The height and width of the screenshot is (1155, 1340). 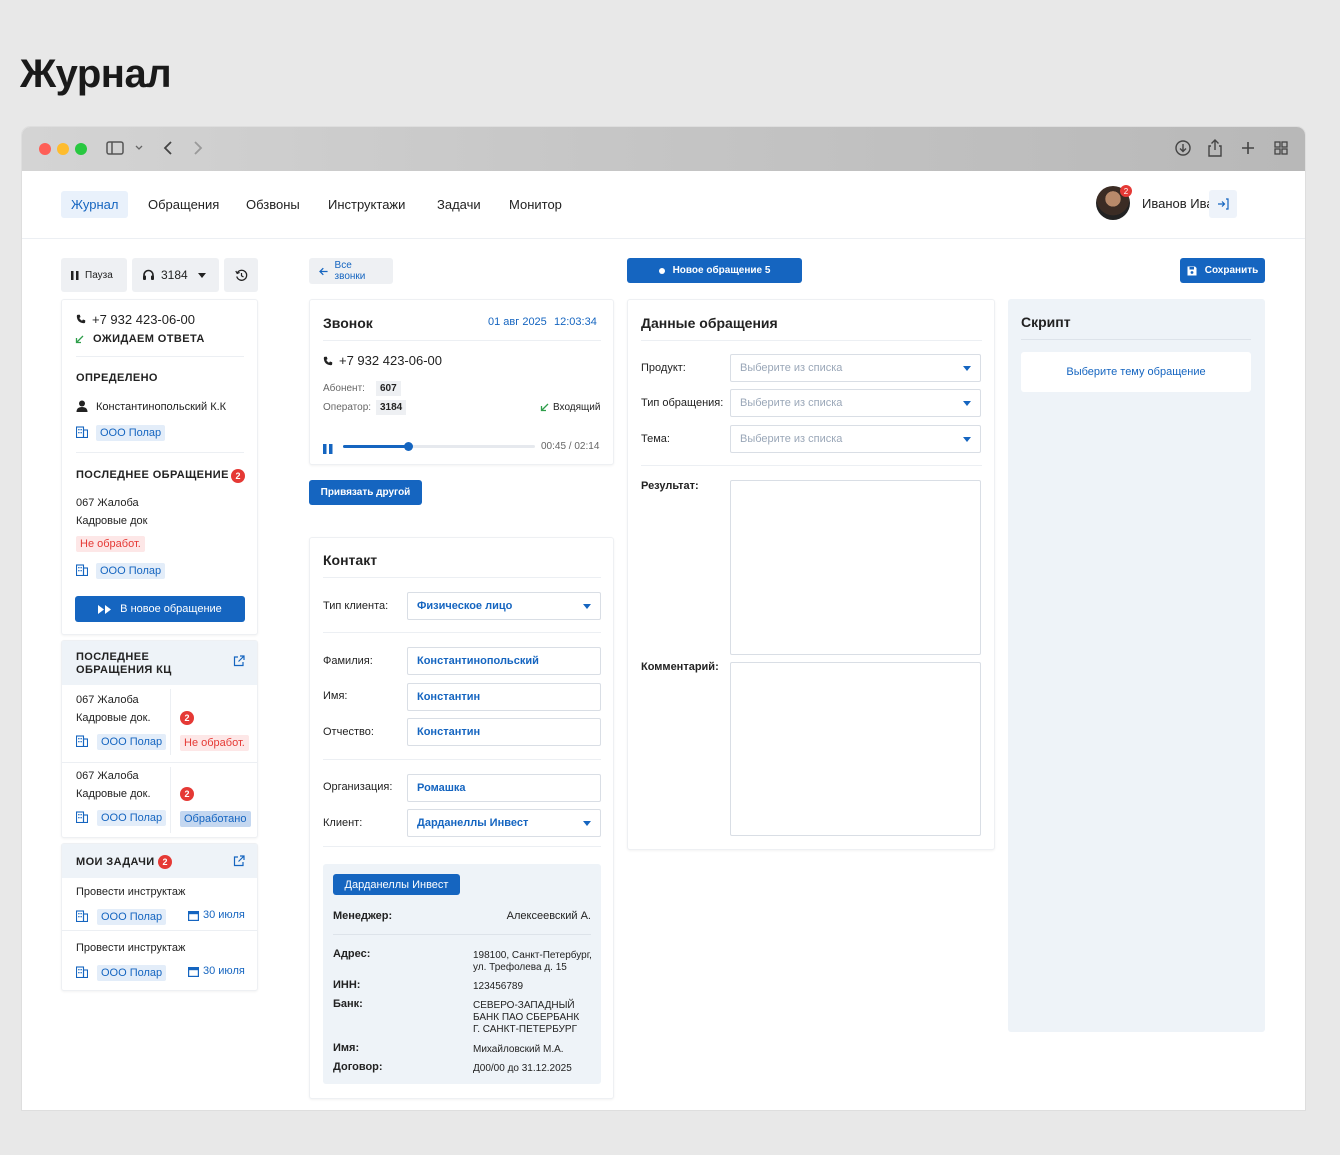 I want to click on save-icon, so click(x=1192, y=270).